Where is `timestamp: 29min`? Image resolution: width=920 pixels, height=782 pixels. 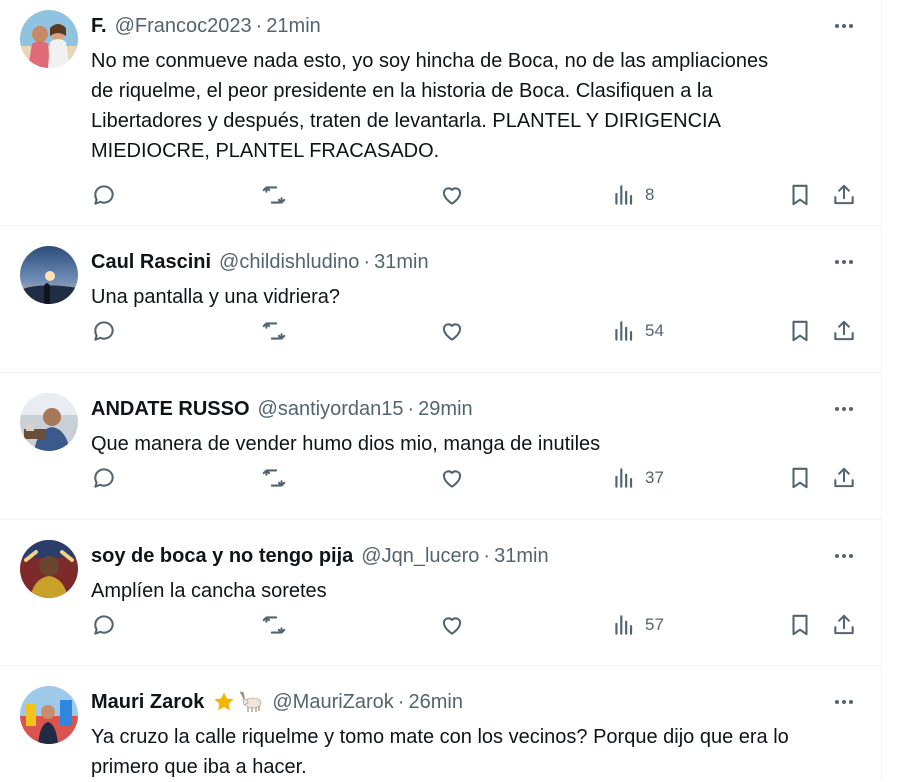
timestamp: 29min is located at coordinates (445, 409).